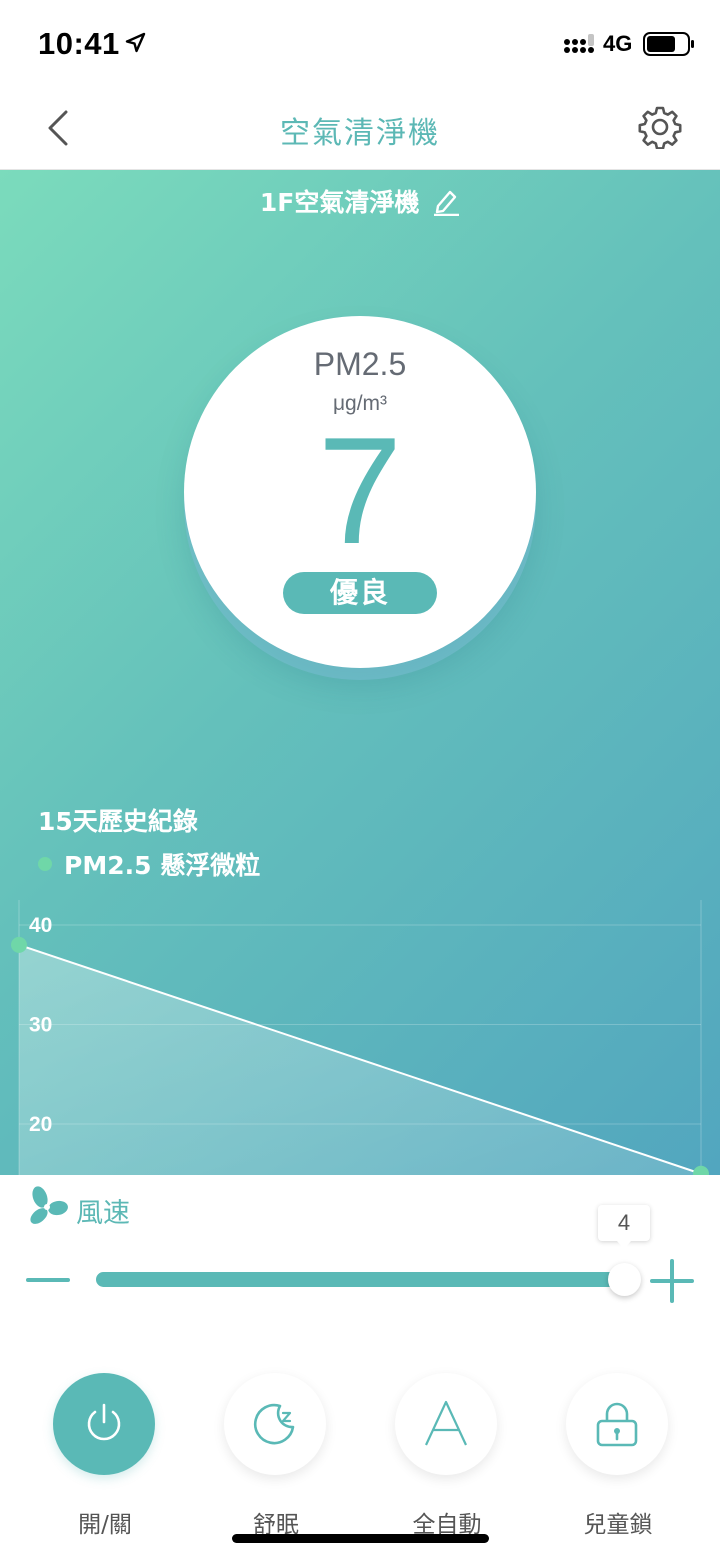 The height and width of the screenshot is (1559, 720). I want to click on location-arrow-icon, so click(135, 42).